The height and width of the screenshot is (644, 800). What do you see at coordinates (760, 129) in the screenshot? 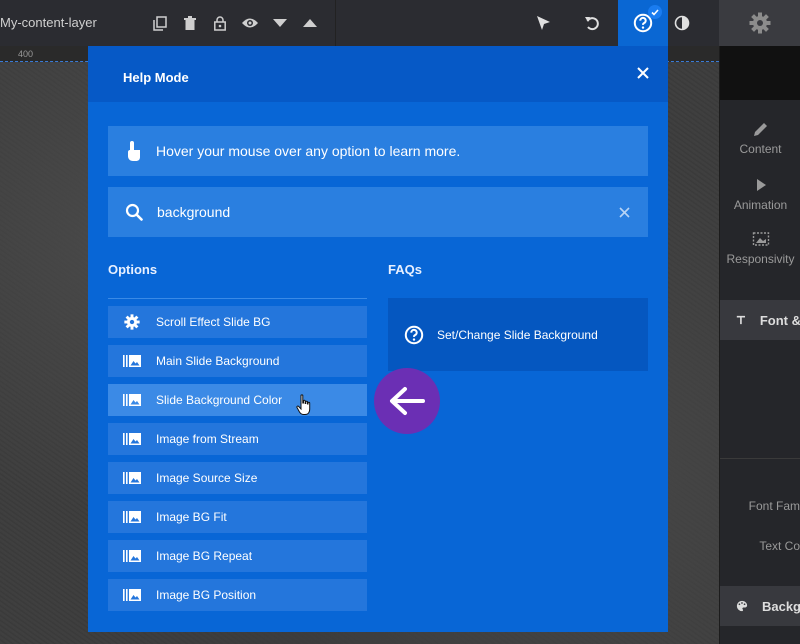
I see `pencil-icon` at bounding box center [760, 129].